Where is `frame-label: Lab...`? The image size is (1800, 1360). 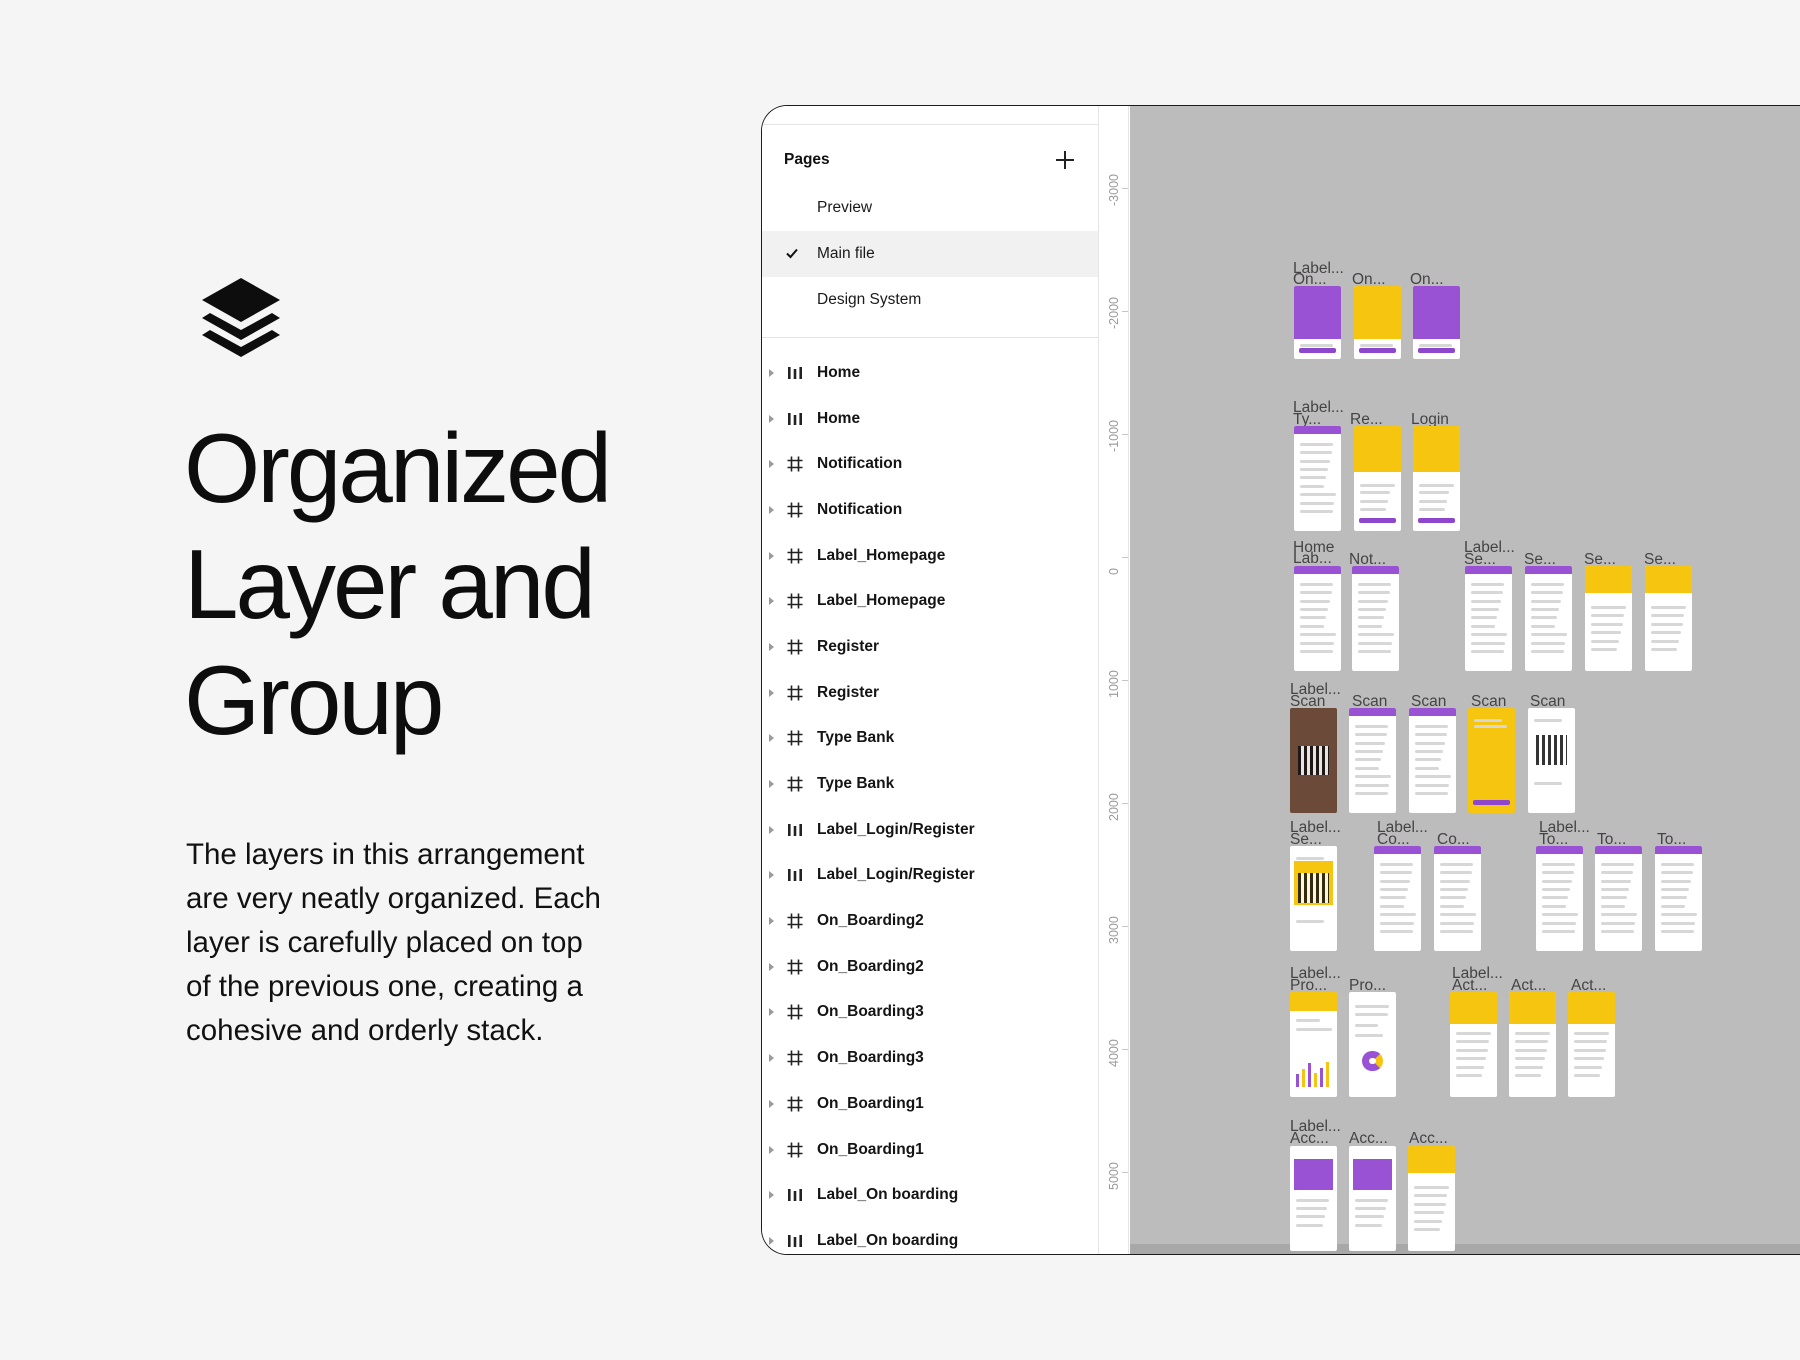 frame-label: Lab... is located at coordinates (1312, 559).